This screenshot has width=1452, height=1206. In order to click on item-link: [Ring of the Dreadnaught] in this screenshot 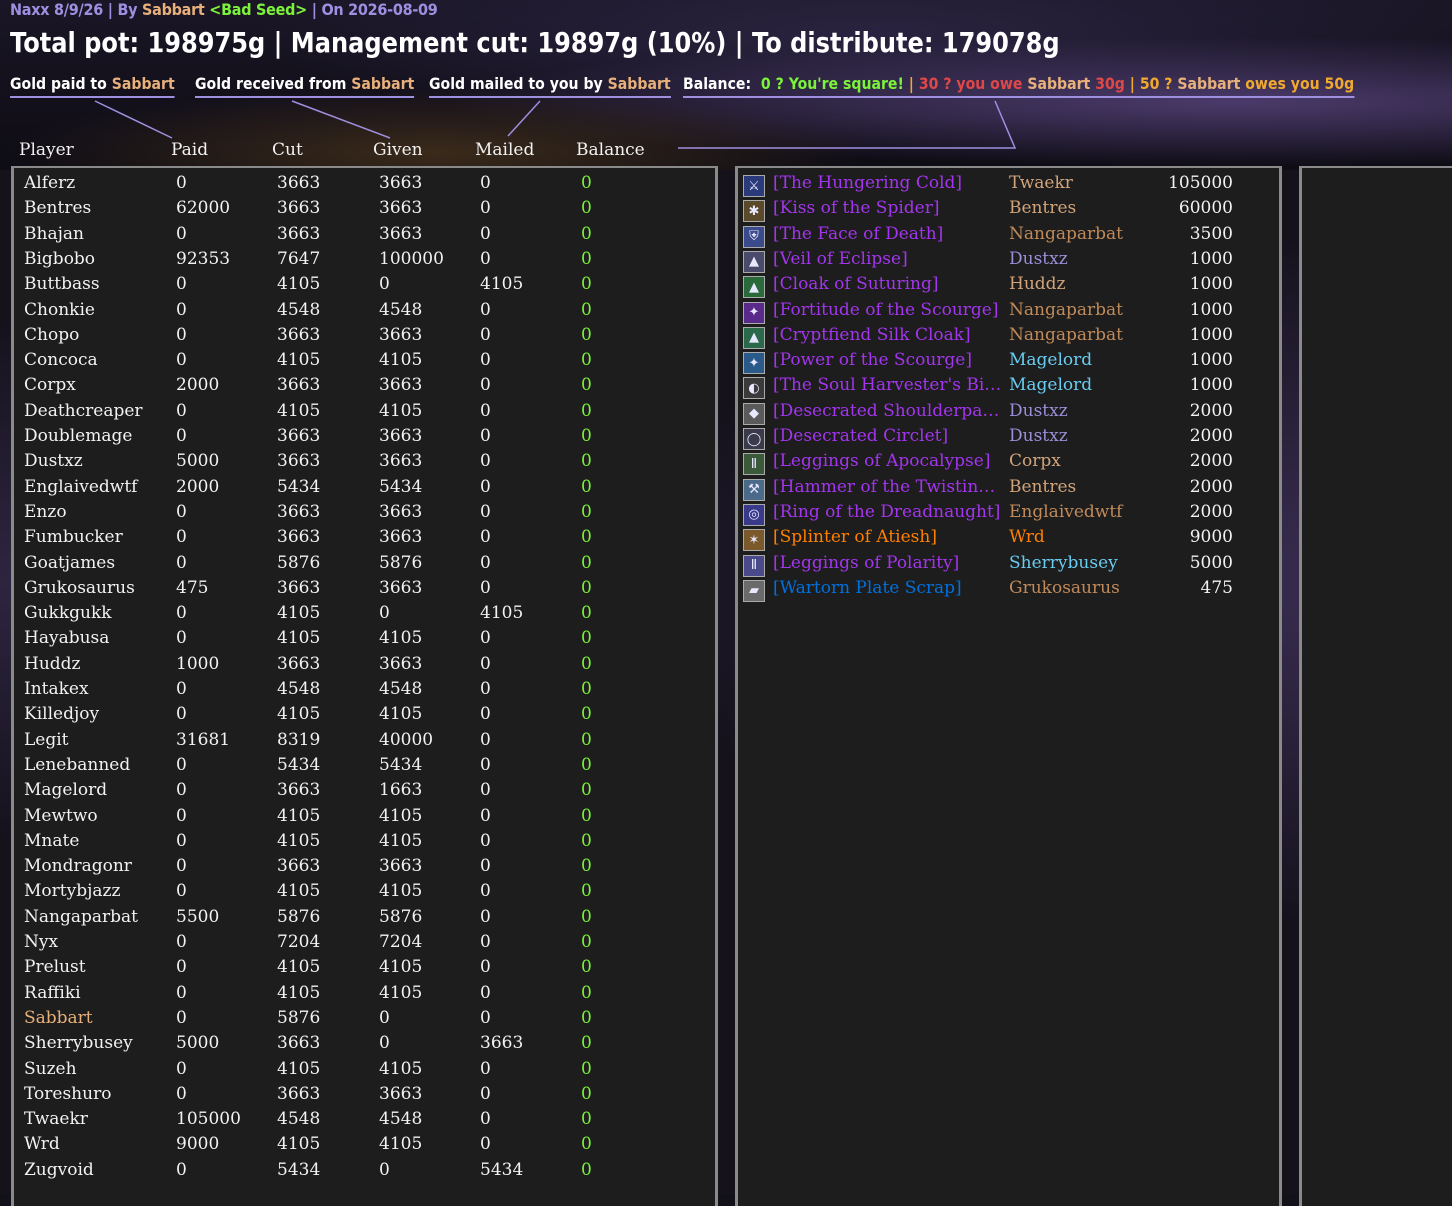, I will do `click(889, 512)`.